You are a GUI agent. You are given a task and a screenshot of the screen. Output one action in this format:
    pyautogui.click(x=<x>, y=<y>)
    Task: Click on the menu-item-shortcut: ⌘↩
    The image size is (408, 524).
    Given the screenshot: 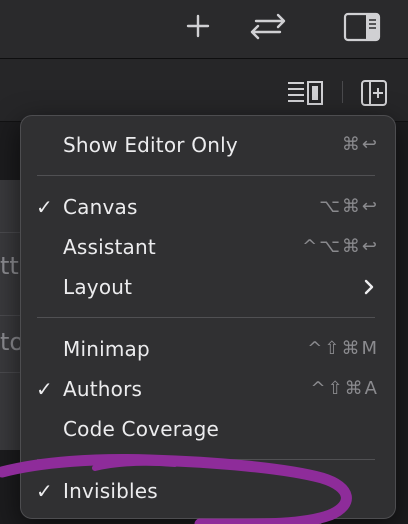 What is the action you would take?
    pyautogui.click(x=360, y=144)
    